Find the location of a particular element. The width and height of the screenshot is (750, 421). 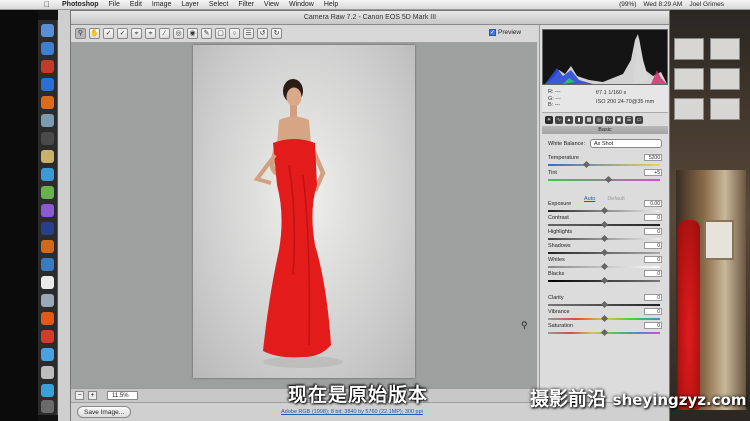

saturation-slider: Saturation 0 is located at coordinates (606, 329).